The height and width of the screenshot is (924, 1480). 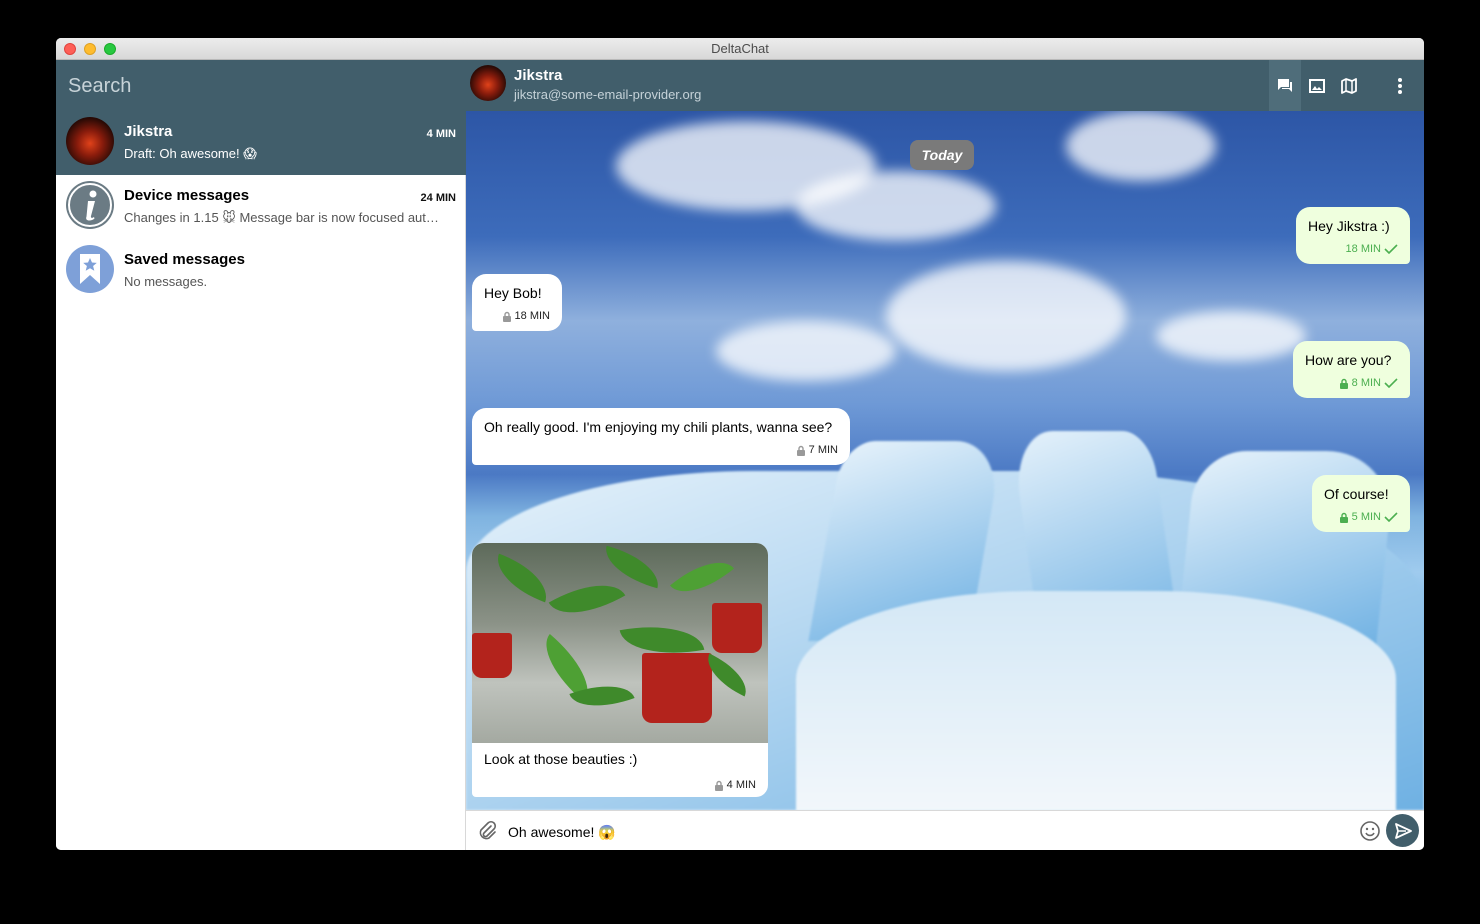 I want to click on message-outgoing: How are you? 8 MIN, so click(x=1351, y=369).